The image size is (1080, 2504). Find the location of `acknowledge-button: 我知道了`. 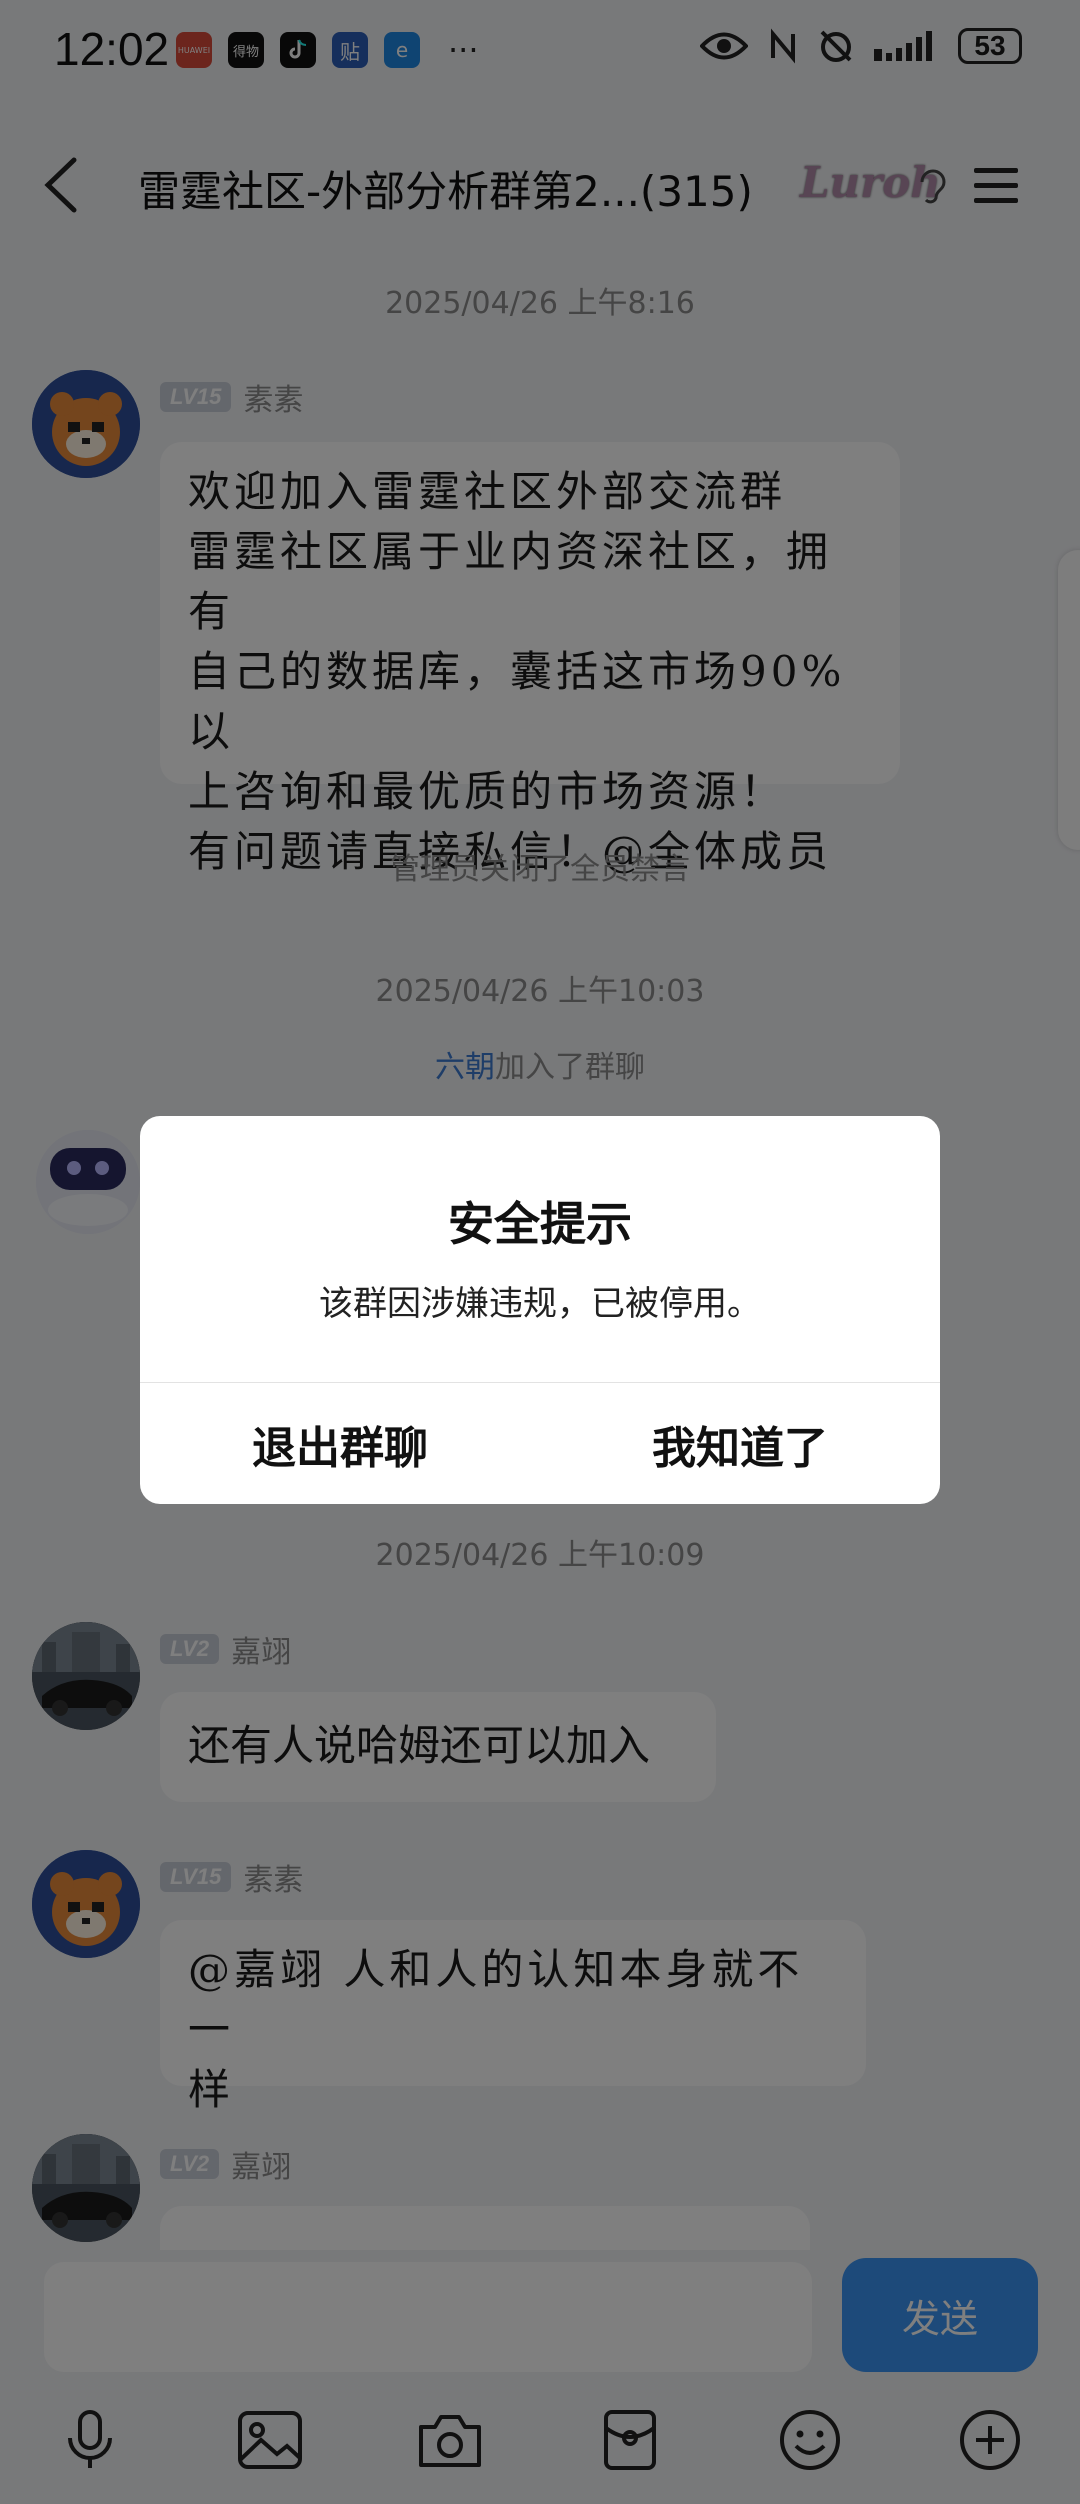

acknowledge-button: 我知道了 is located at coordinates (740, 1444).